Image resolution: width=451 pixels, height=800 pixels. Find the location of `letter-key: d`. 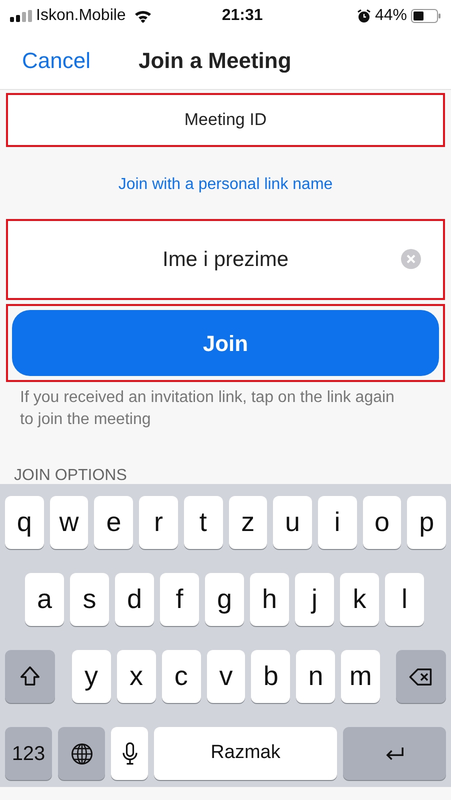

letter-key: d is located at coordinates (134, 599).